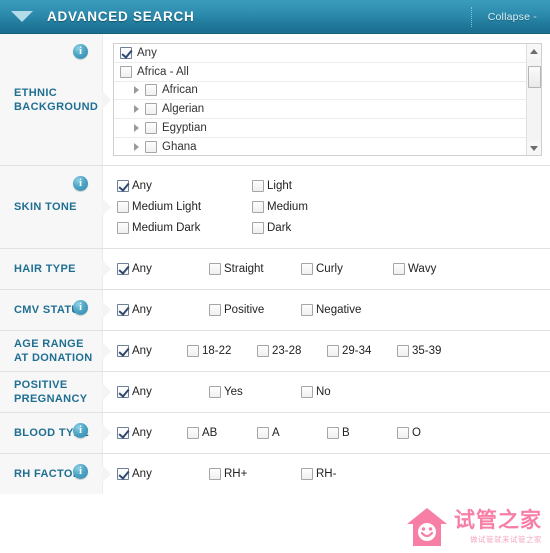 The image size is (550, 553). What do you see at coordinates (292, 351) in the screenshot?
I see `checkbox-option-4-2: 23-28` at bounding box center [292, 351].